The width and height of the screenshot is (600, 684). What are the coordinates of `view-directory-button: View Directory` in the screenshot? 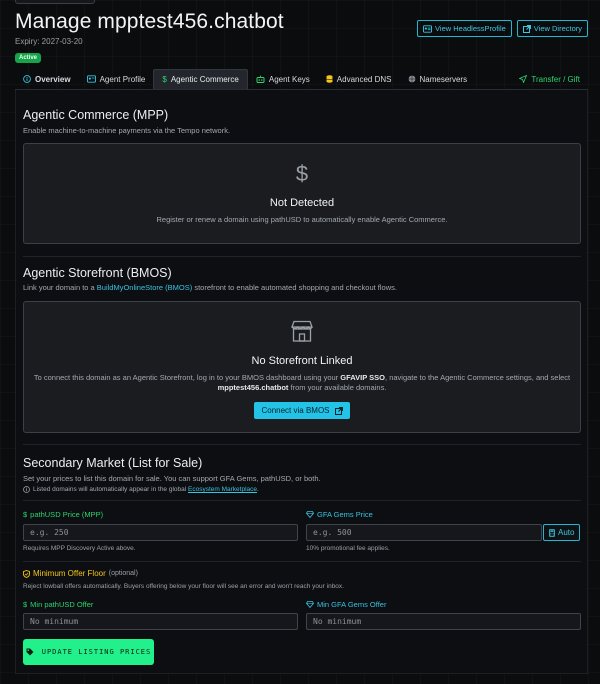 It's located at (552, 28).